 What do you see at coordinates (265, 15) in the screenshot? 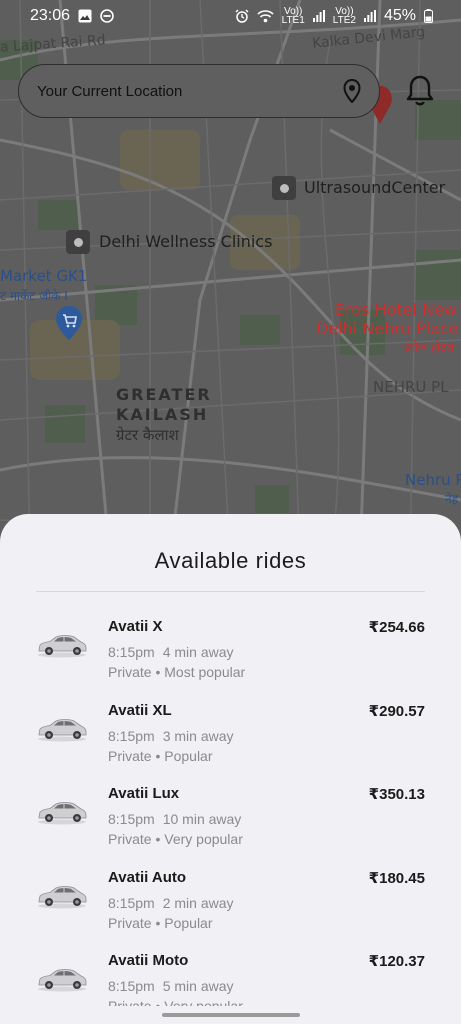
I see `wifi-icon` at bounding box center [265, 15].